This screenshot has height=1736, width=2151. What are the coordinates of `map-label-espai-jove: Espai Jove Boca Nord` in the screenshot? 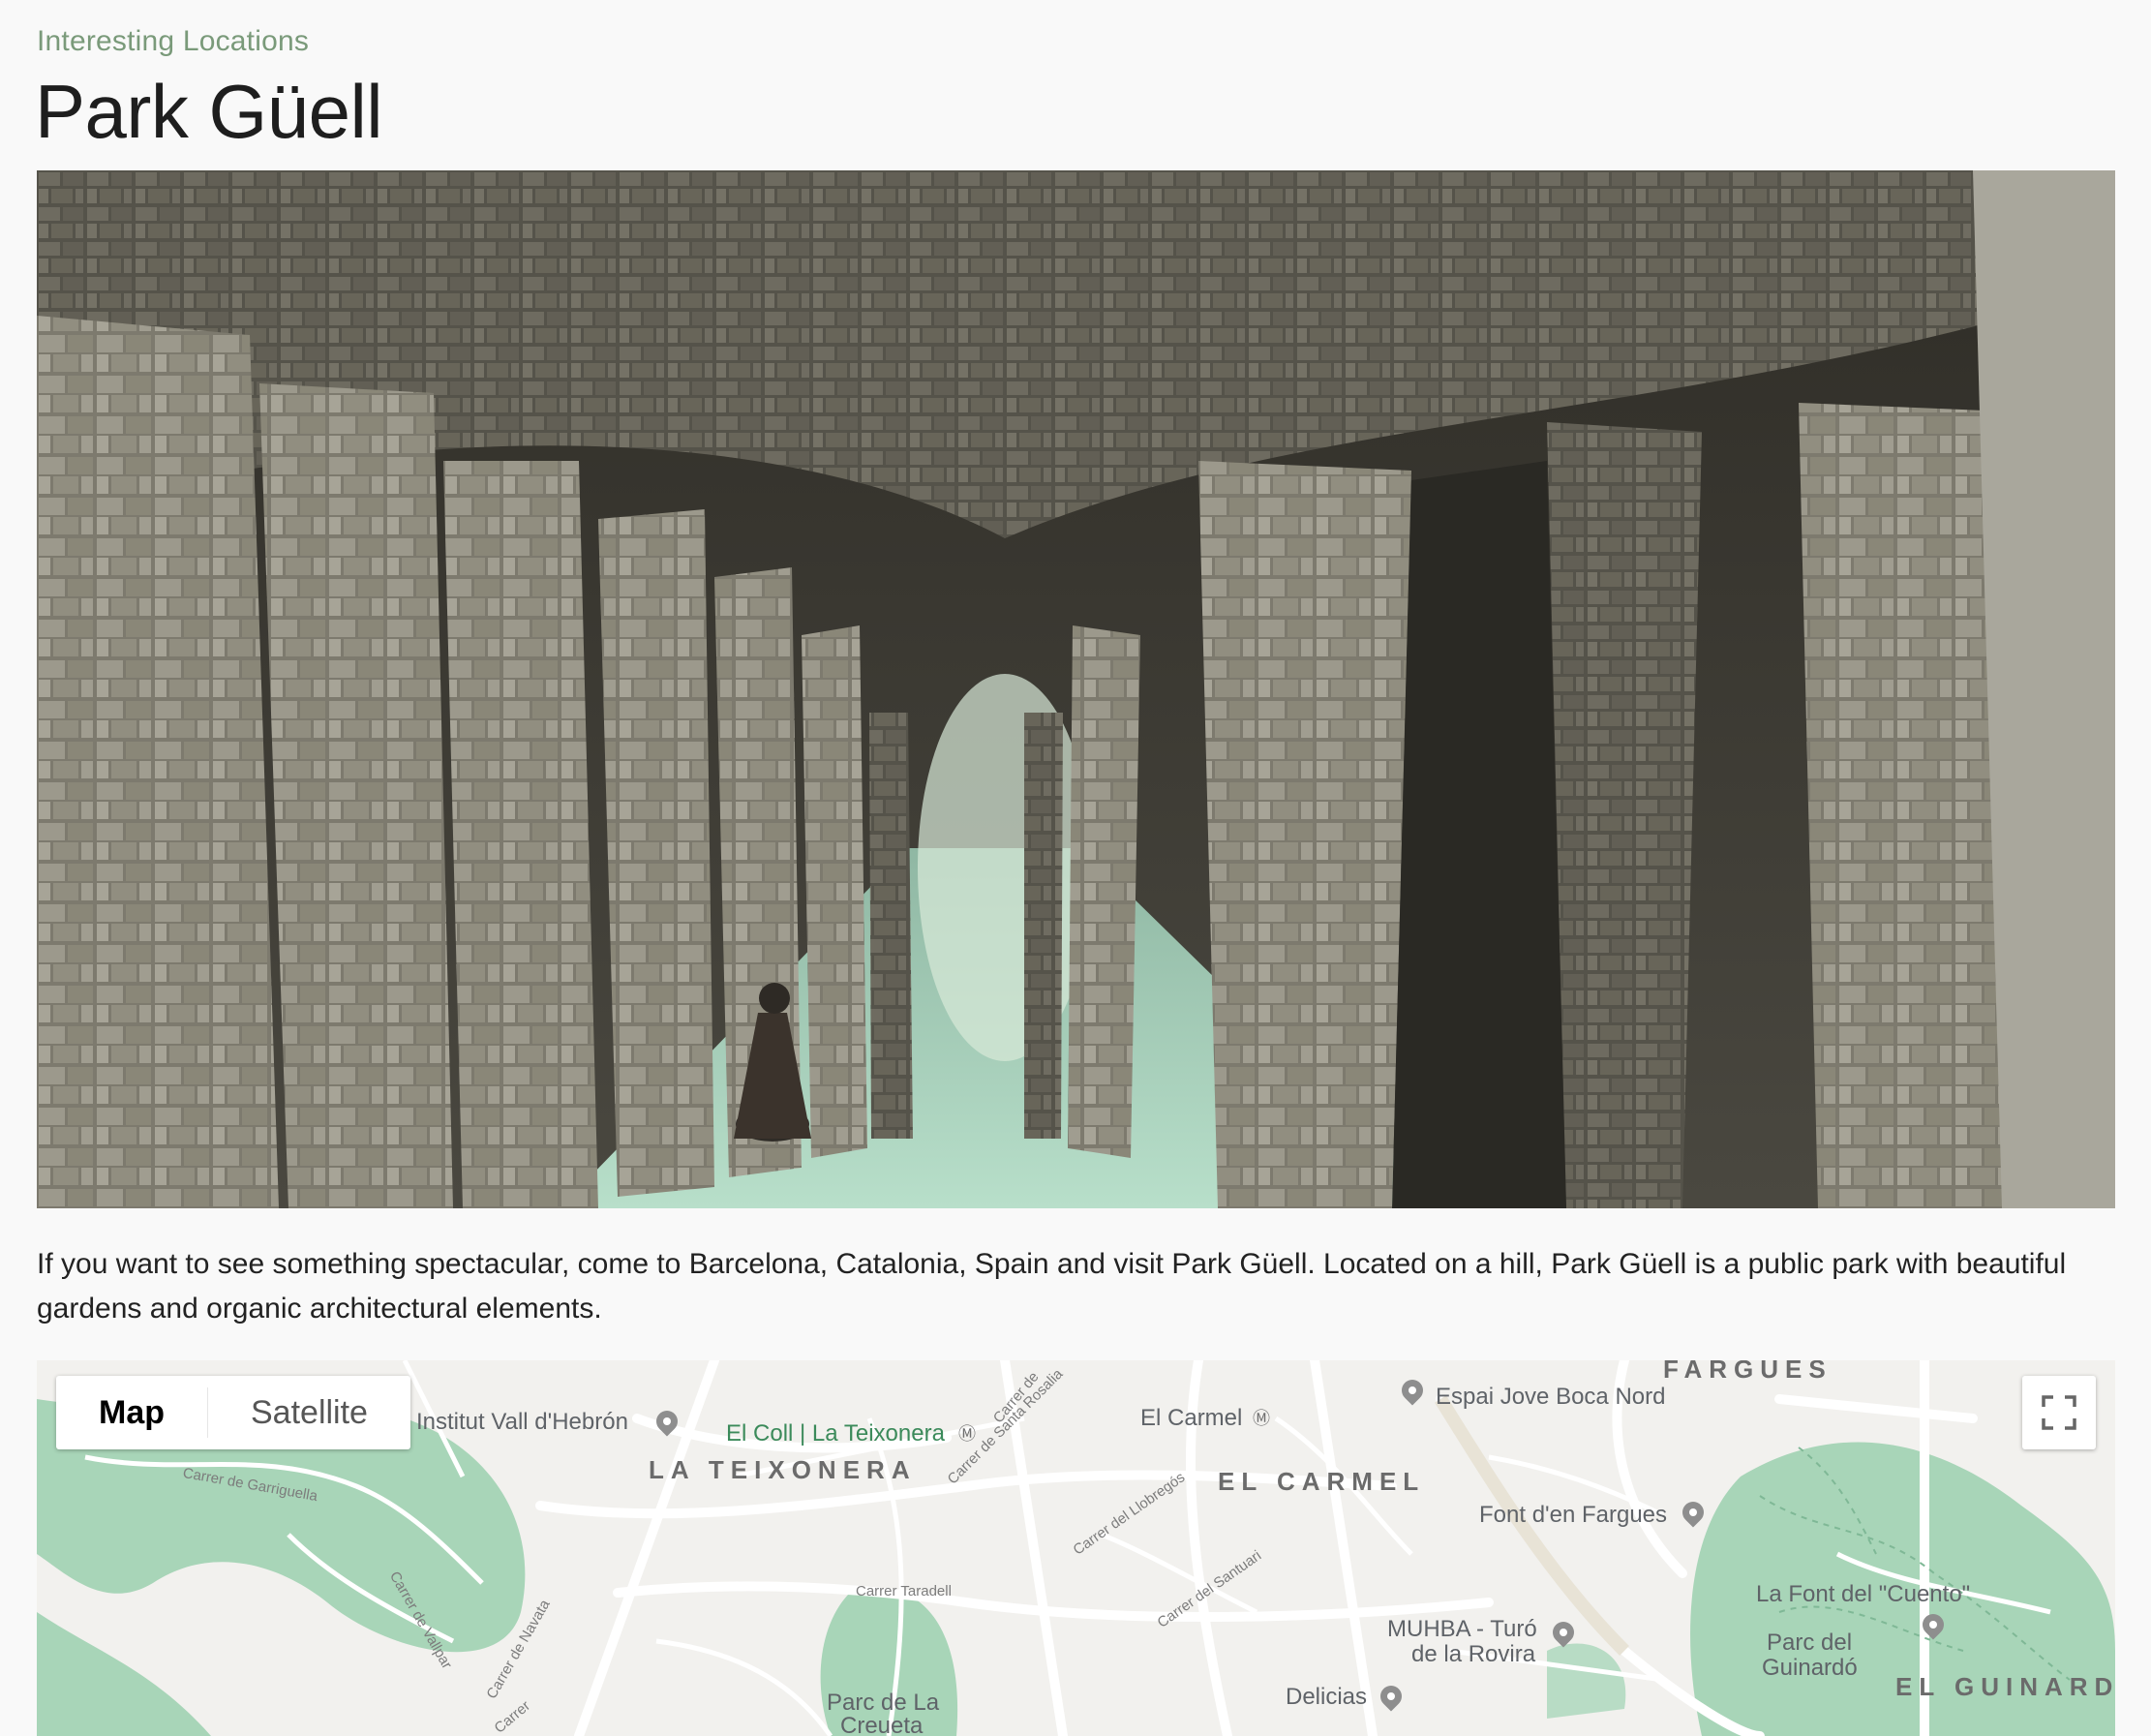 It's located at (1551, 1397).